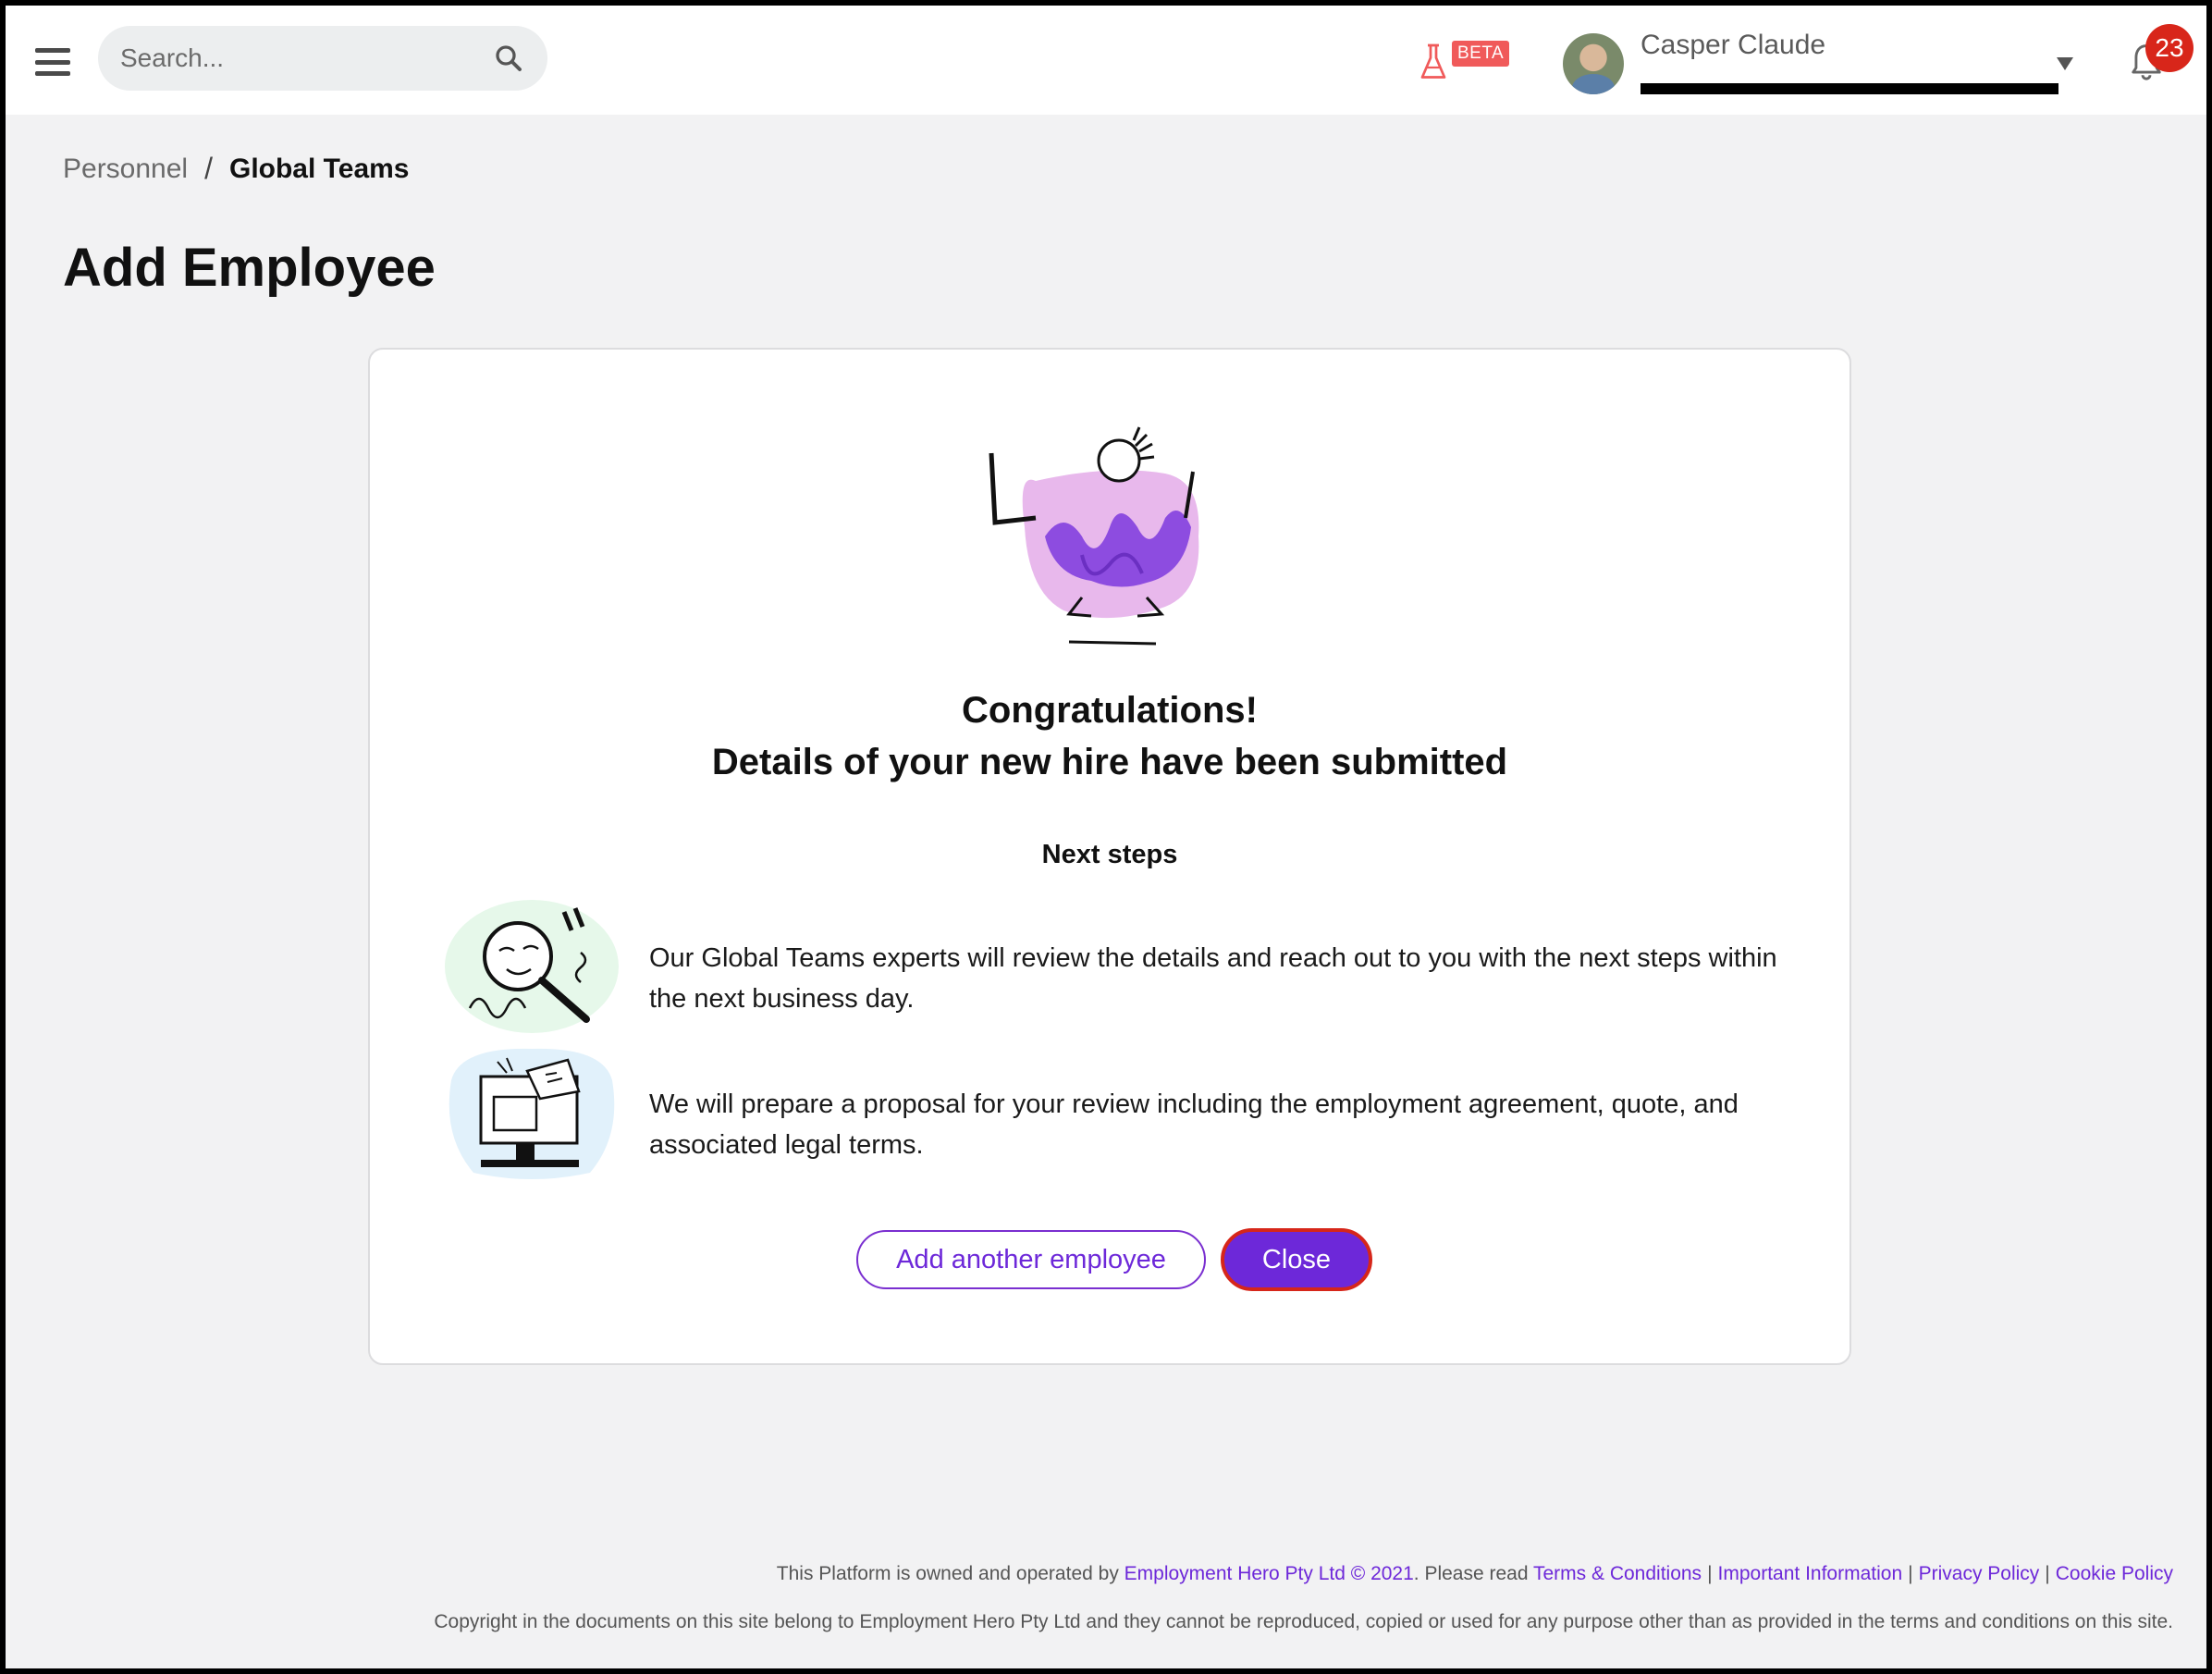  I want to click on chevron-down-icon, so click(2065, 63).